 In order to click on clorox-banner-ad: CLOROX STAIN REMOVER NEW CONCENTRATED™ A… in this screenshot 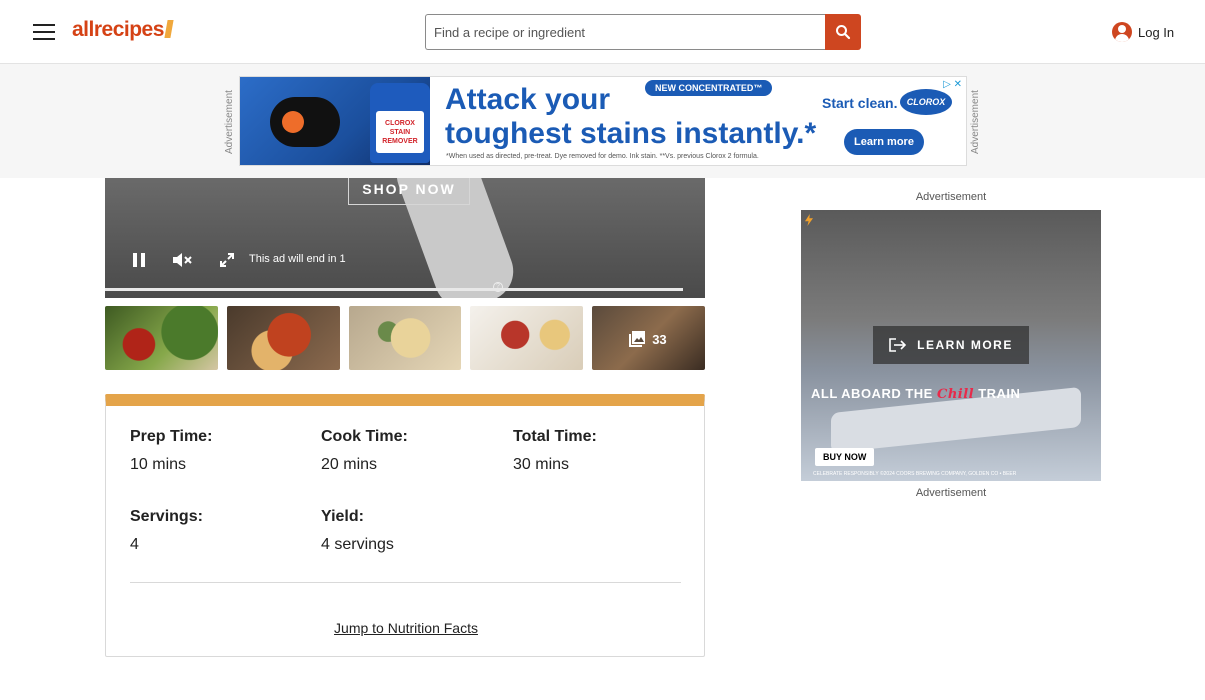, I will do `click(603, 121)`.